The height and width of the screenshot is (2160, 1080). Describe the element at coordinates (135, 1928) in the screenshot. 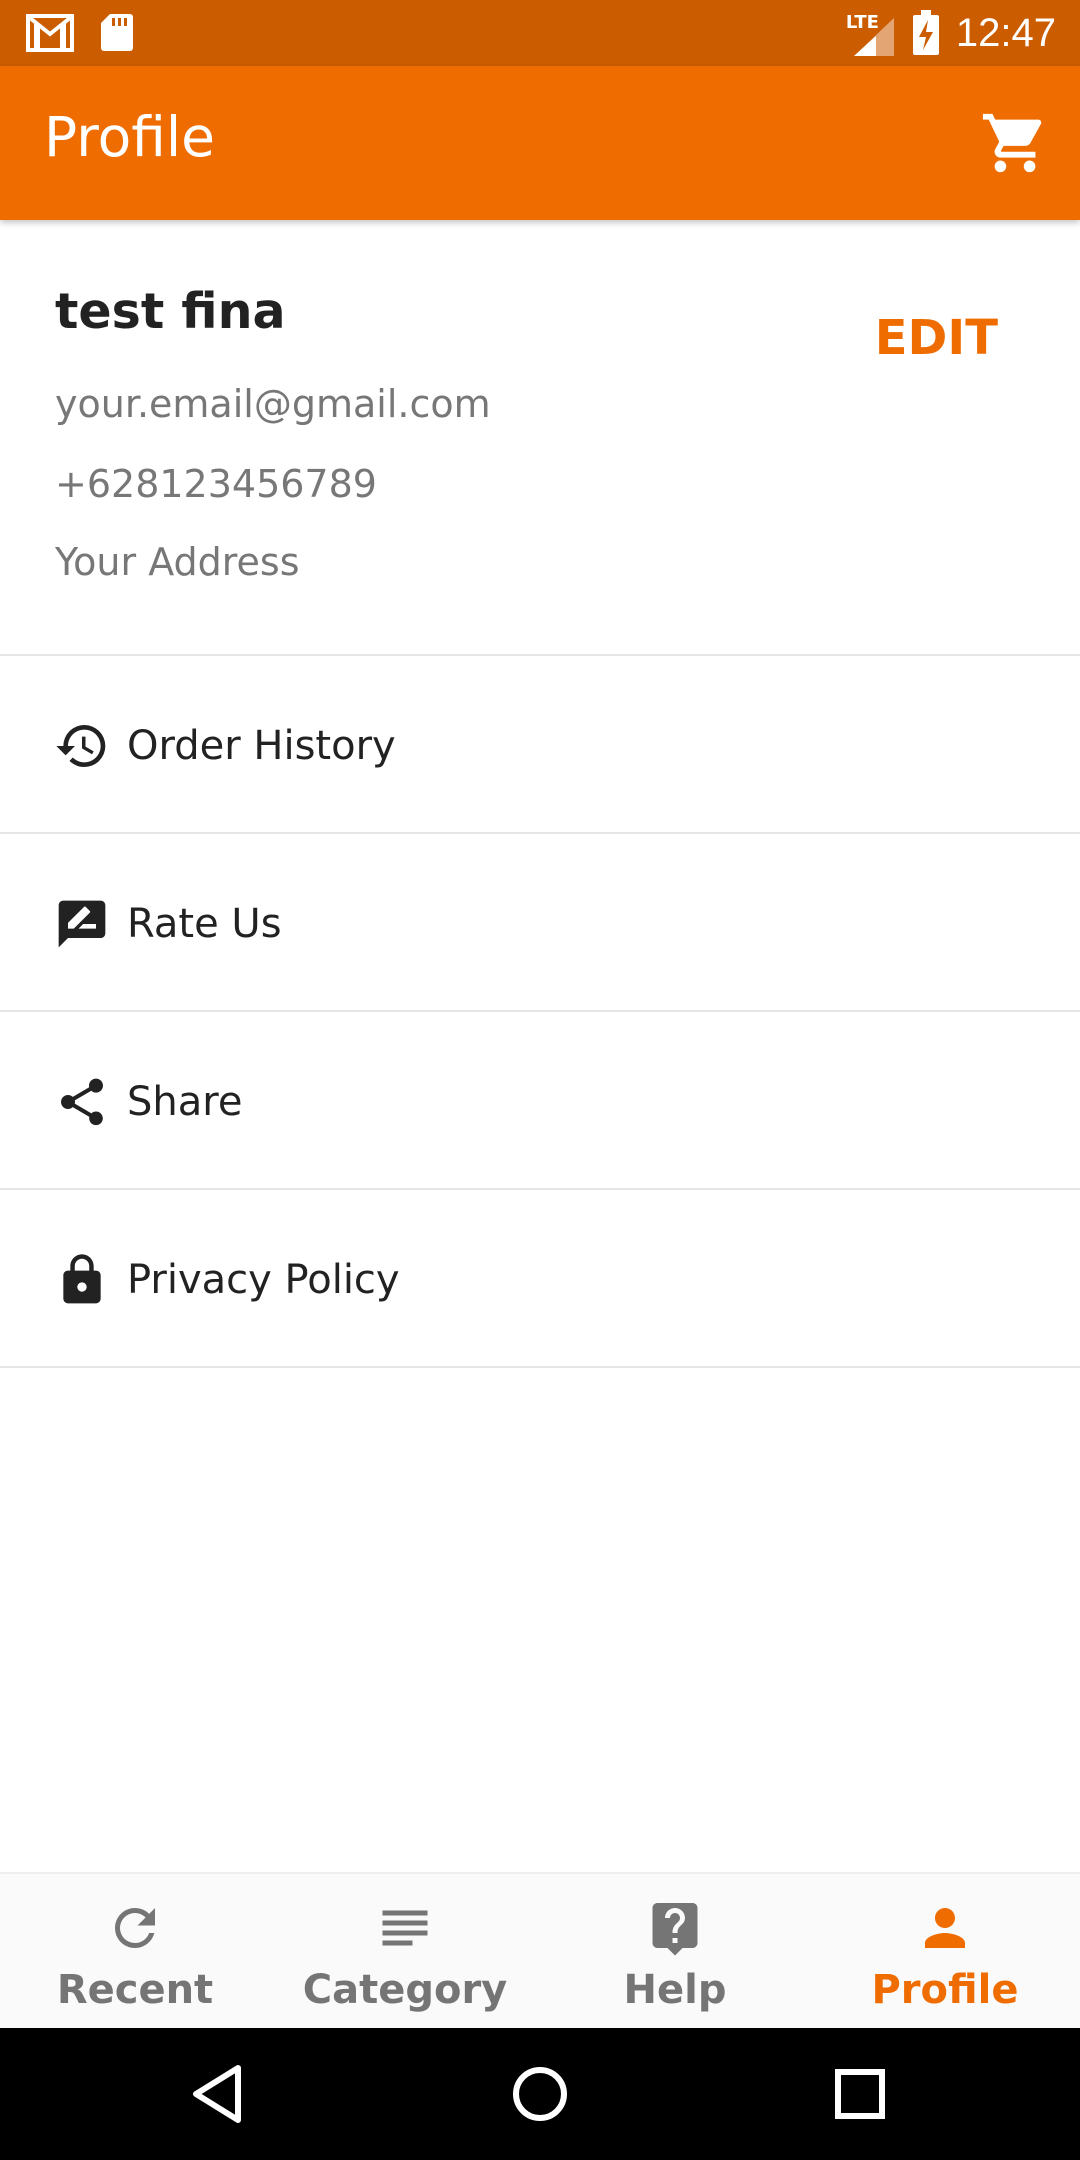

I see `refresh-icon` at that location.